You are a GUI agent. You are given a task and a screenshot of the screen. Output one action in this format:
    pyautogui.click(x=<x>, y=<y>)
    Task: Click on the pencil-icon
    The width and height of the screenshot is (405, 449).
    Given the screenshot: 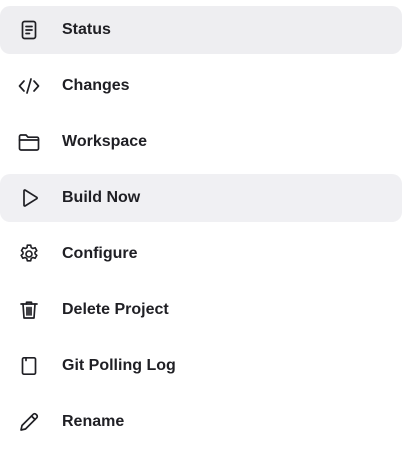 What is the action you would take?
    pyautogui.click(x=29, y=422)
    